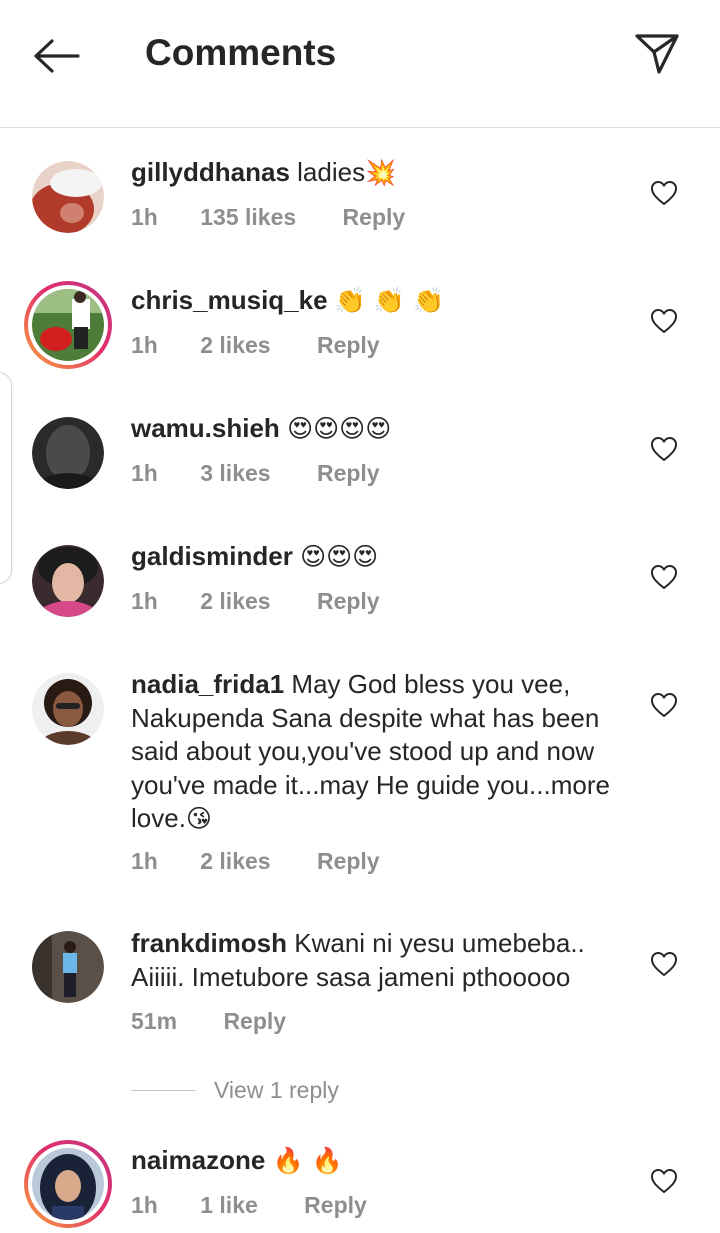 Image resolution: width=720 pixels, height=1233 pixels. I want to click on comment-time: 51m, so click(154, 1021).